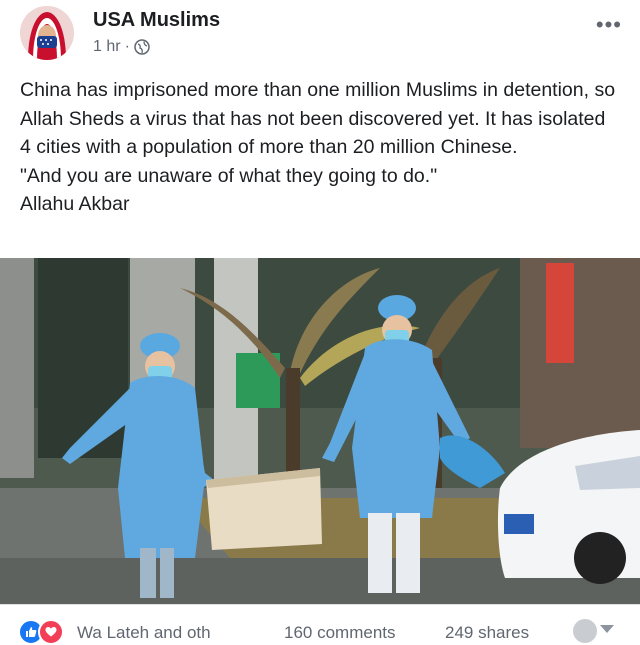 The height and width of the screenshot is (645, 640). I want to click on share-avatar, so click(585, 631).